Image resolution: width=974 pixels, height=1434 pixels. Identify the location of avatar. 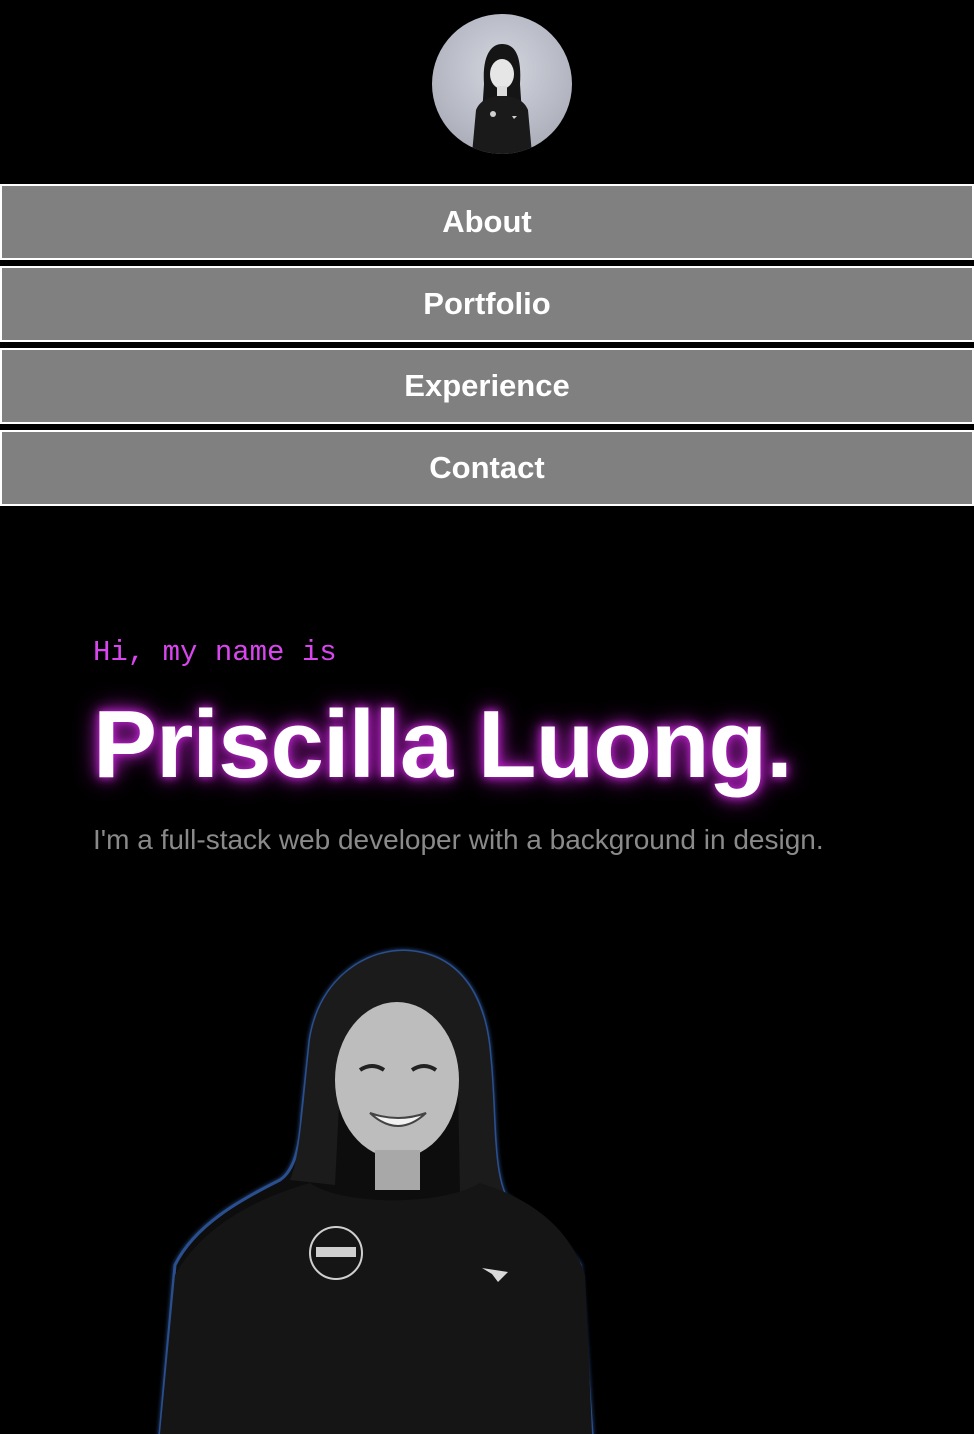
(502, 84).